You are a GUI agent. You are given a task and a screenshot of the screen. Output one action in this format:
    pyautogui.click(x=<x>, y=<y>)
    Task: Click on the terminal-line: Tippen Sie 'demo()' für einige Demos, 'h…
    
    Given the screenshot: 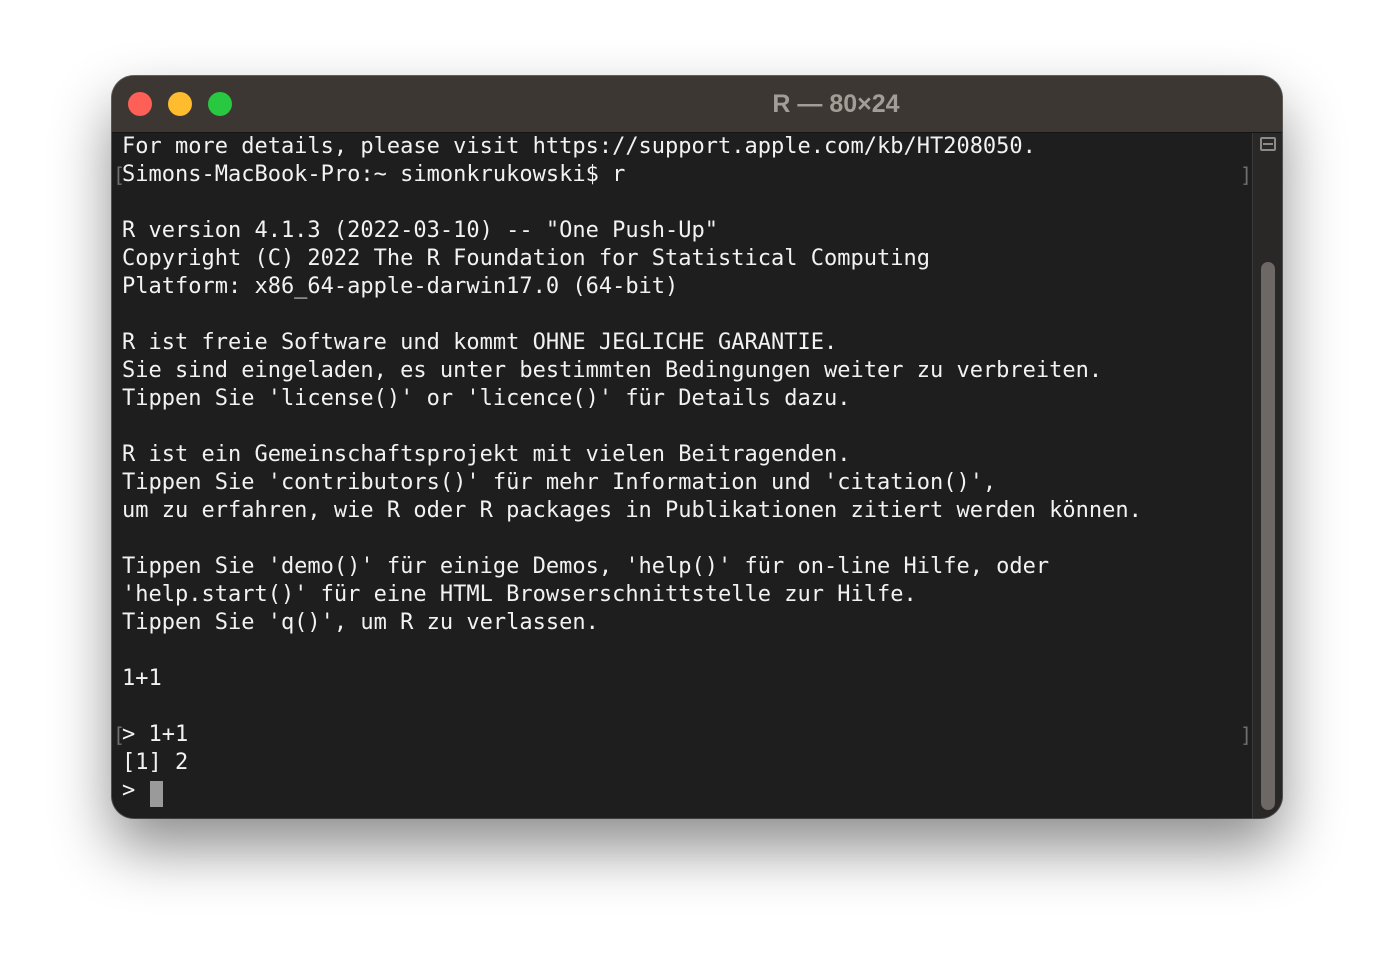 What is the action you would take?
    pyautogui.click(x=586, y=566)
    